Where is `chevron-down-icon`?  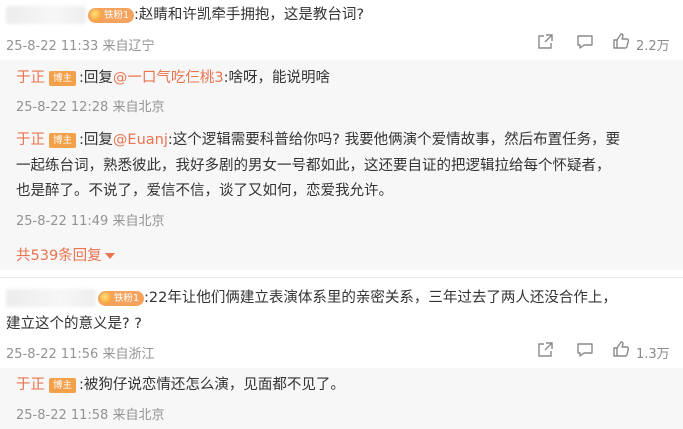
chevron-down-icon is located at coordinates (109, 256).